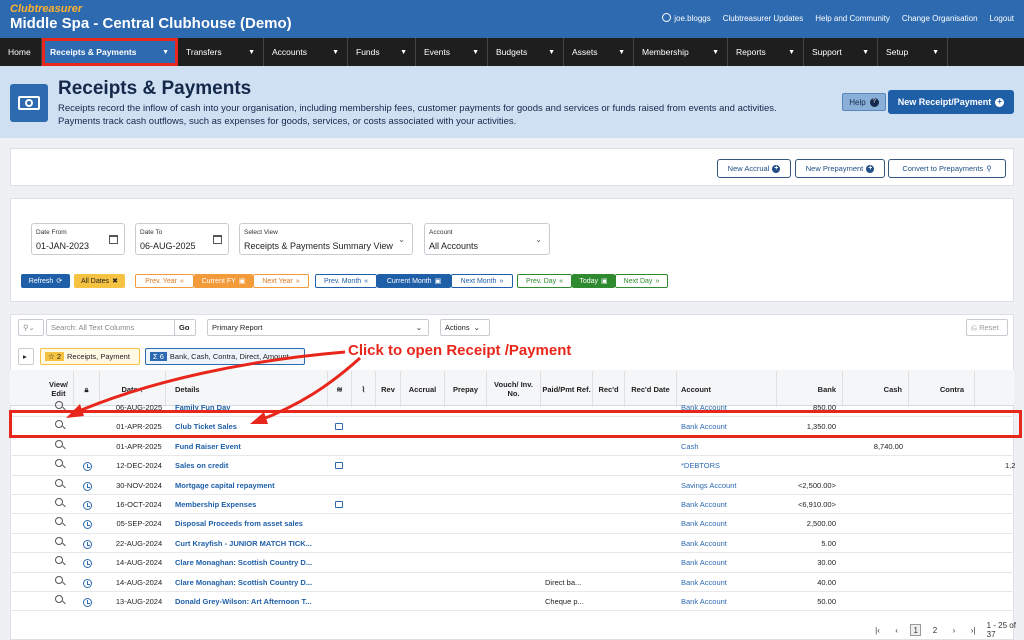 This screenshot has height=640, width=1024. Describe the element at coordinates (515, 424) in the screenshot. I see `highlight-box` at that location.